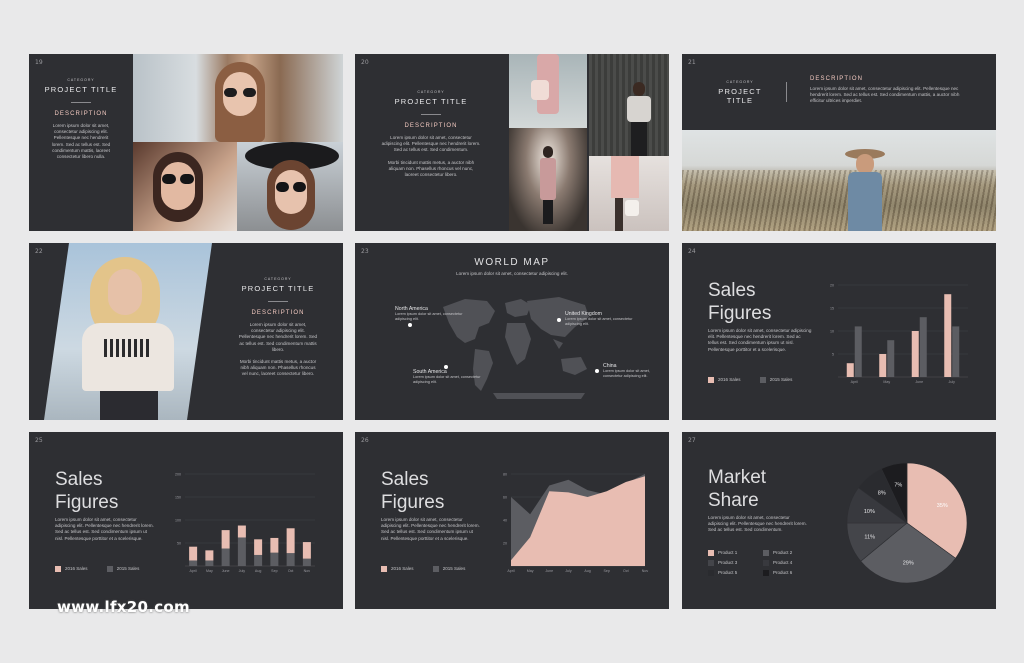 This screenshot has width=1024, height=663. Describe the element at coordinates (629, 193) in the screenshot. I see `photo-pink-skirt` at that location.